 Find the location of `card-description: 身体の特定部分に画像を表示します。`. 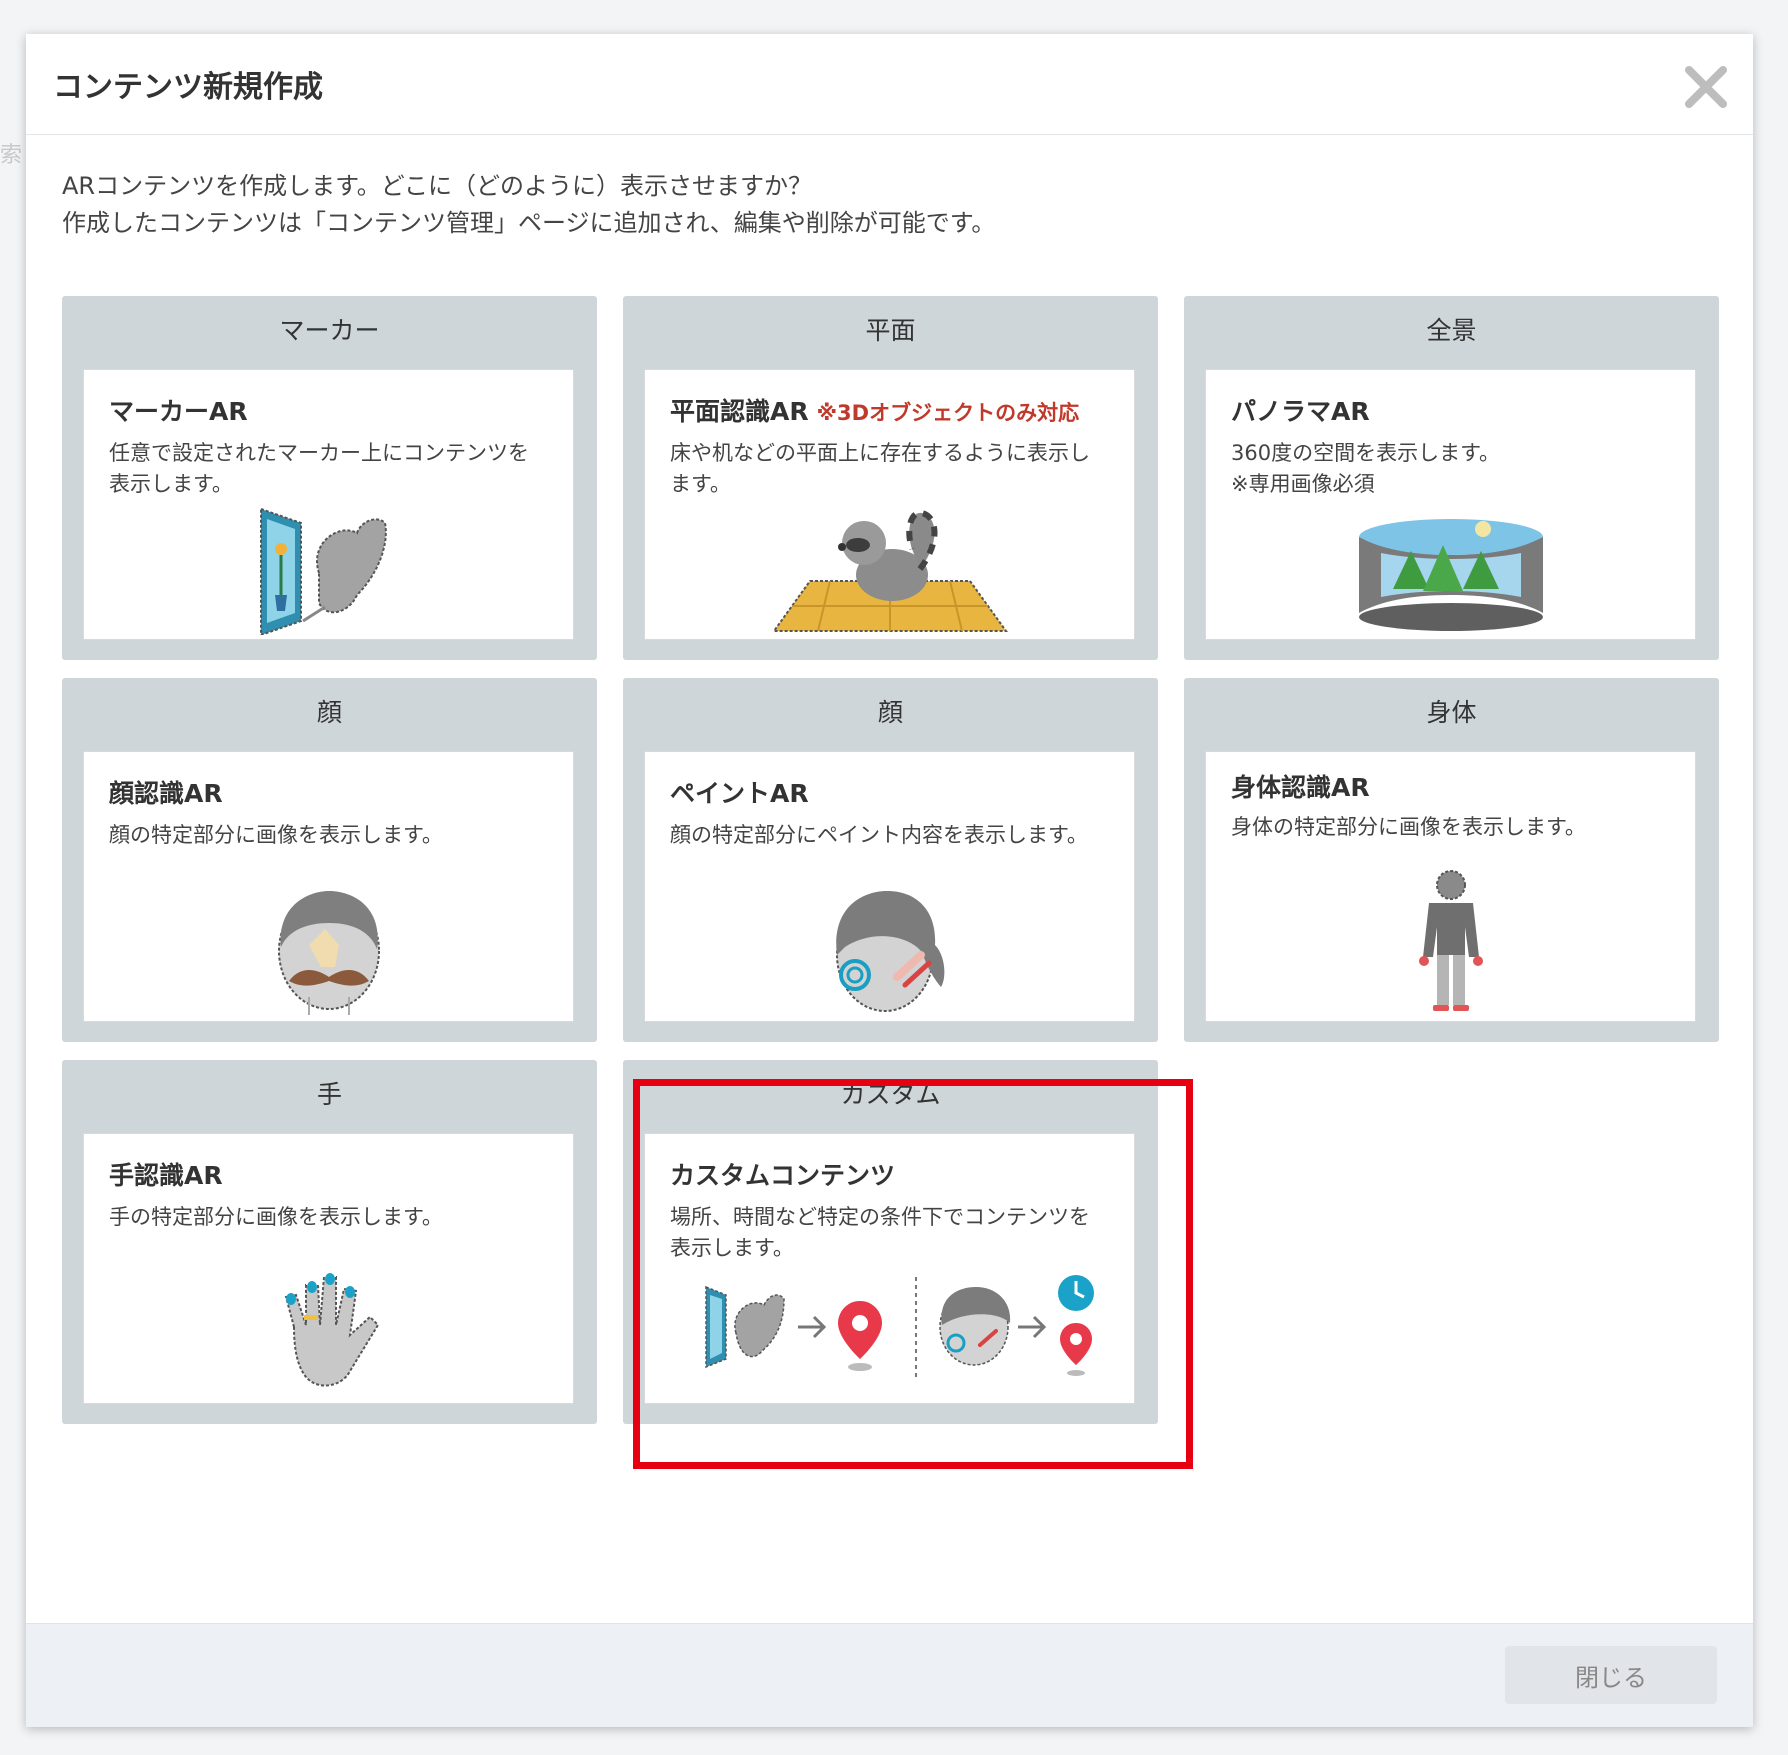

card-description: 身体の特定部分に画像を表示します。 is located at coordinates (1408, 827).